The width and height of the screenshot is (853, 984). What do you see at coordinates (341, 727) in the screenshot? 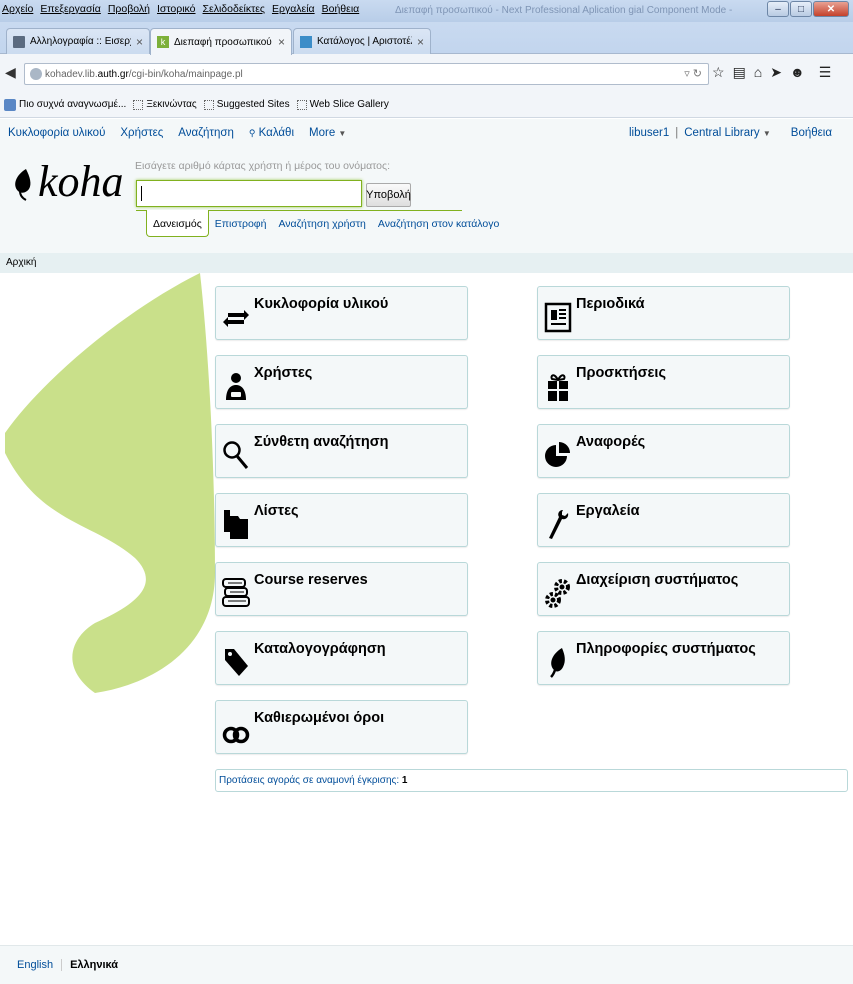
I see `module-authorities: Καθιερωμένοι όροι` at bounding box center [341, 727].